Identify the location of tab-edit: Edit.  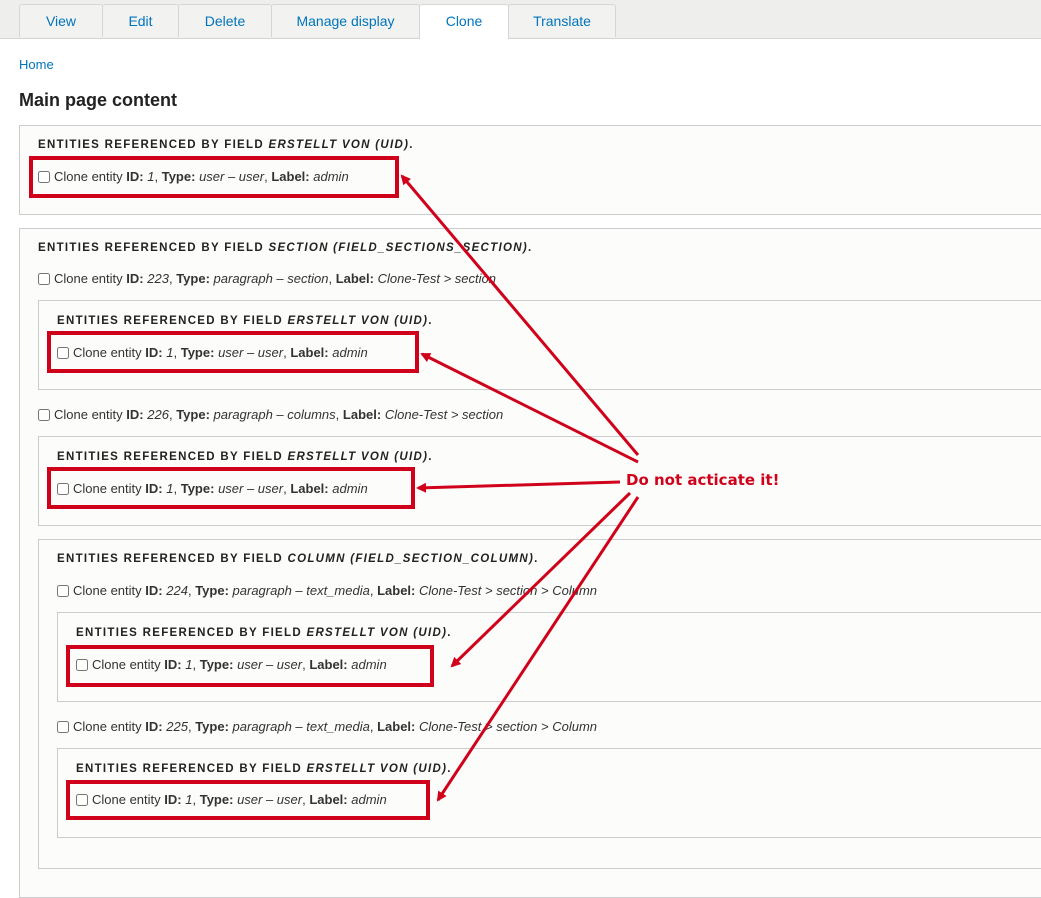
(140, 20).